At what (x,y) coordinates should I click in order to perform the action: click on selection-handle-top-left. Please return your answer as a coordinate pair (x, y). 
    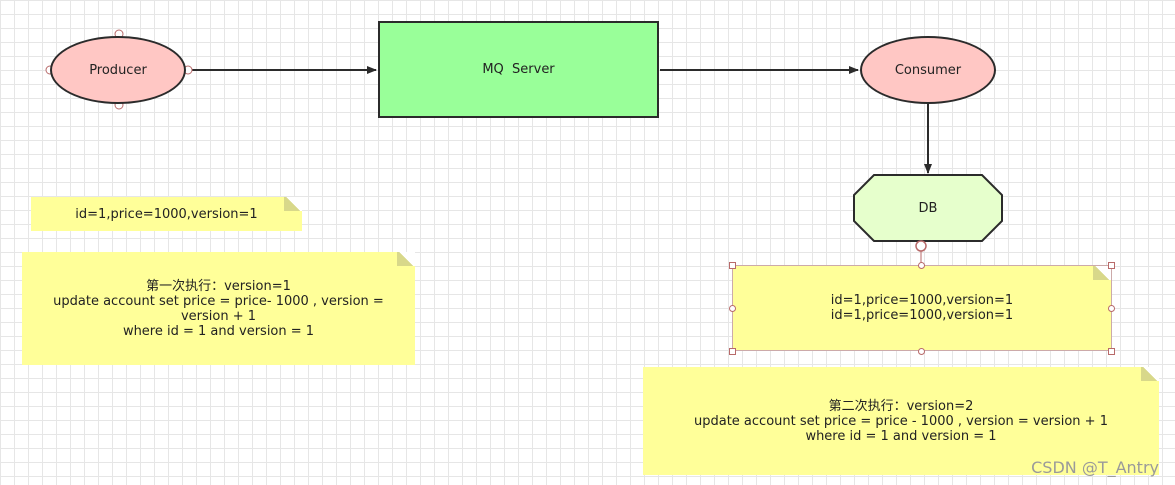
    Looking at the image, I should click on (732, 265).